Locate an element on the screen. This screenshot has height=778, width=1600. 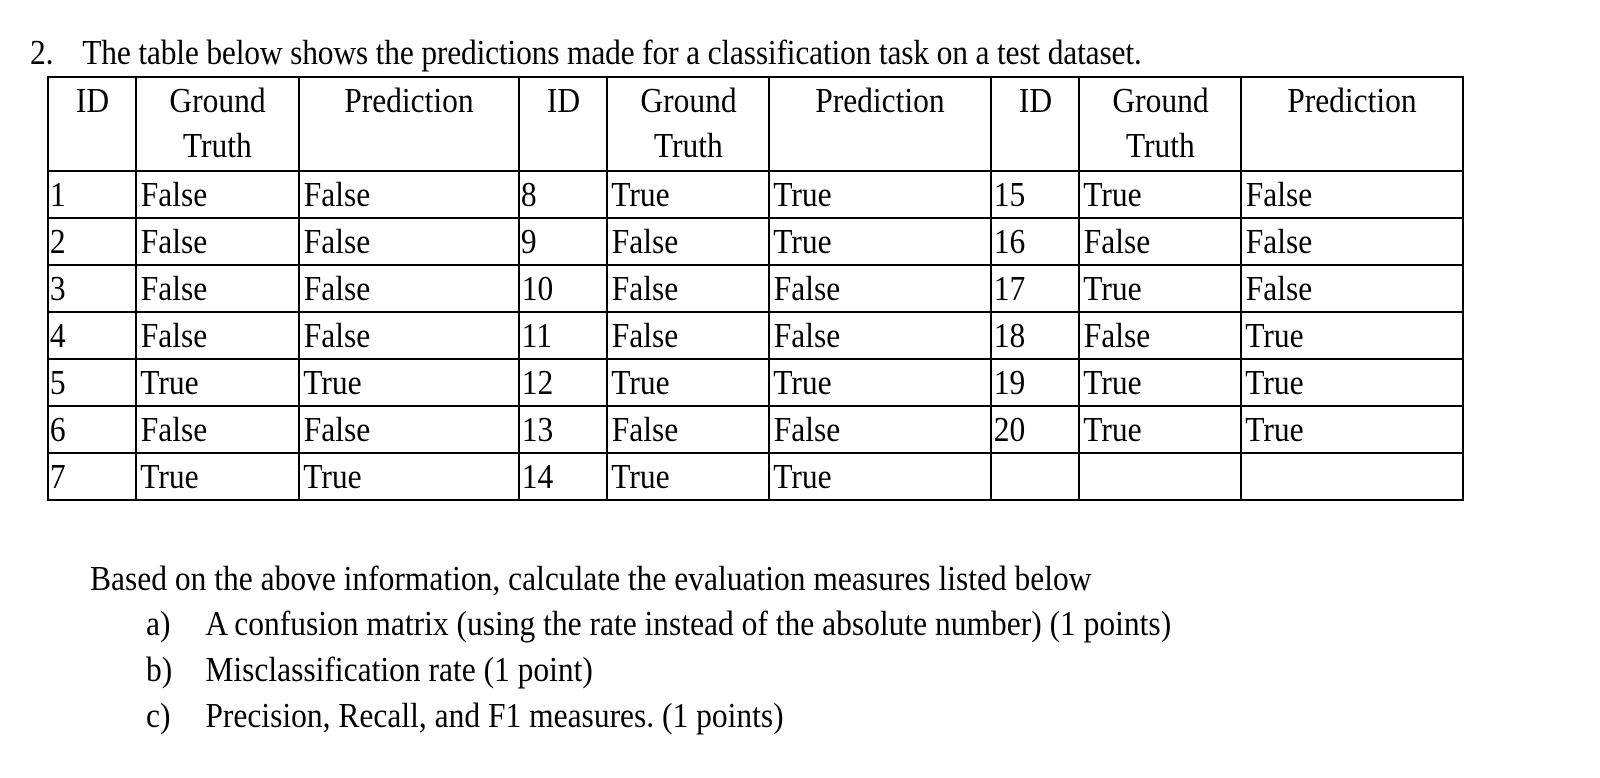
cell-id: 2 is located at coordinates (92, 241).